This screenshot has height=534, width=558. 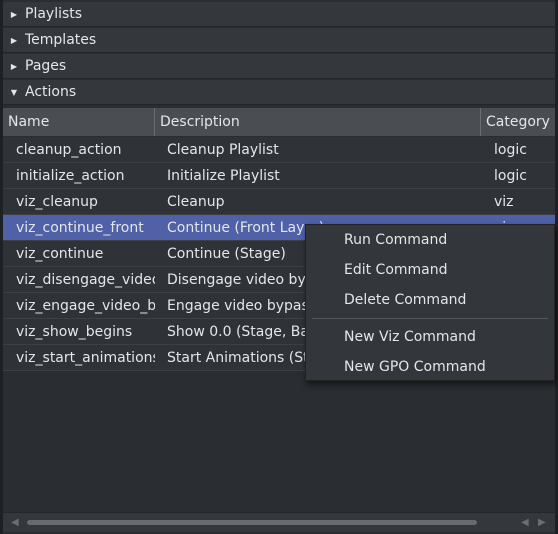 What do you see at coordinates (279, 14) in the screenshot?
I see `section-playlists: ▶ Playlists` at bounding box center [279, 14].